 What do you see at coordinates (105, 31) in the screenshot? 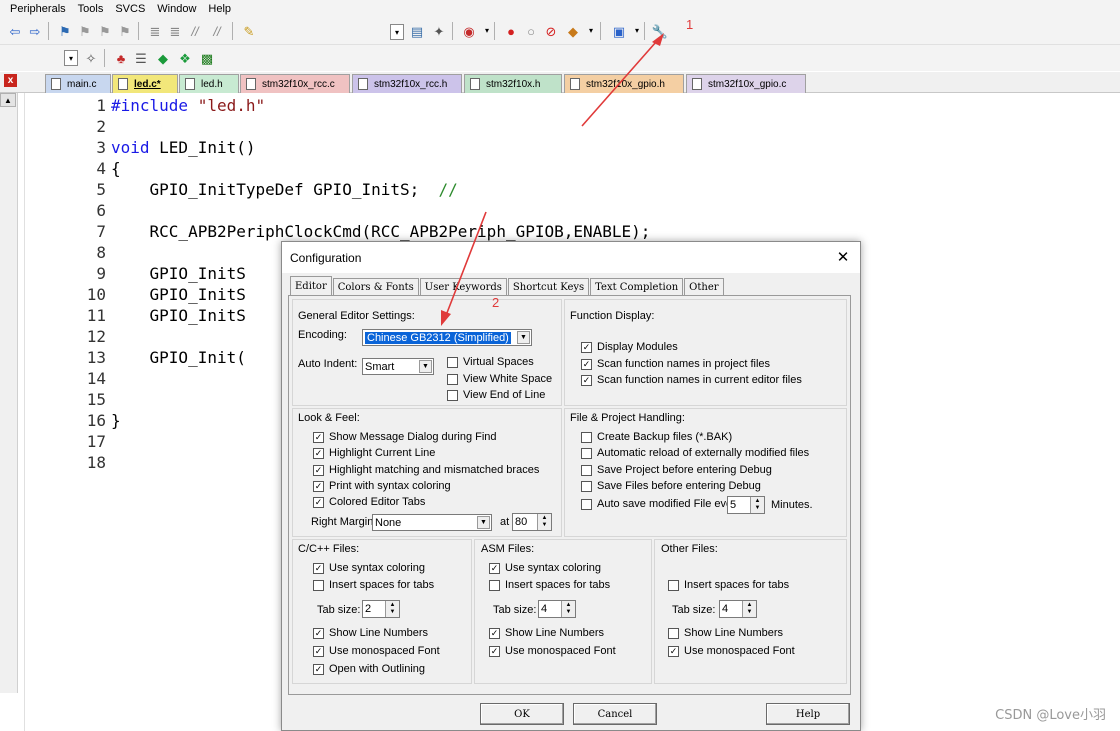
I see `bookmark-next-icon: ⚑` at bounding box center [105, 31].